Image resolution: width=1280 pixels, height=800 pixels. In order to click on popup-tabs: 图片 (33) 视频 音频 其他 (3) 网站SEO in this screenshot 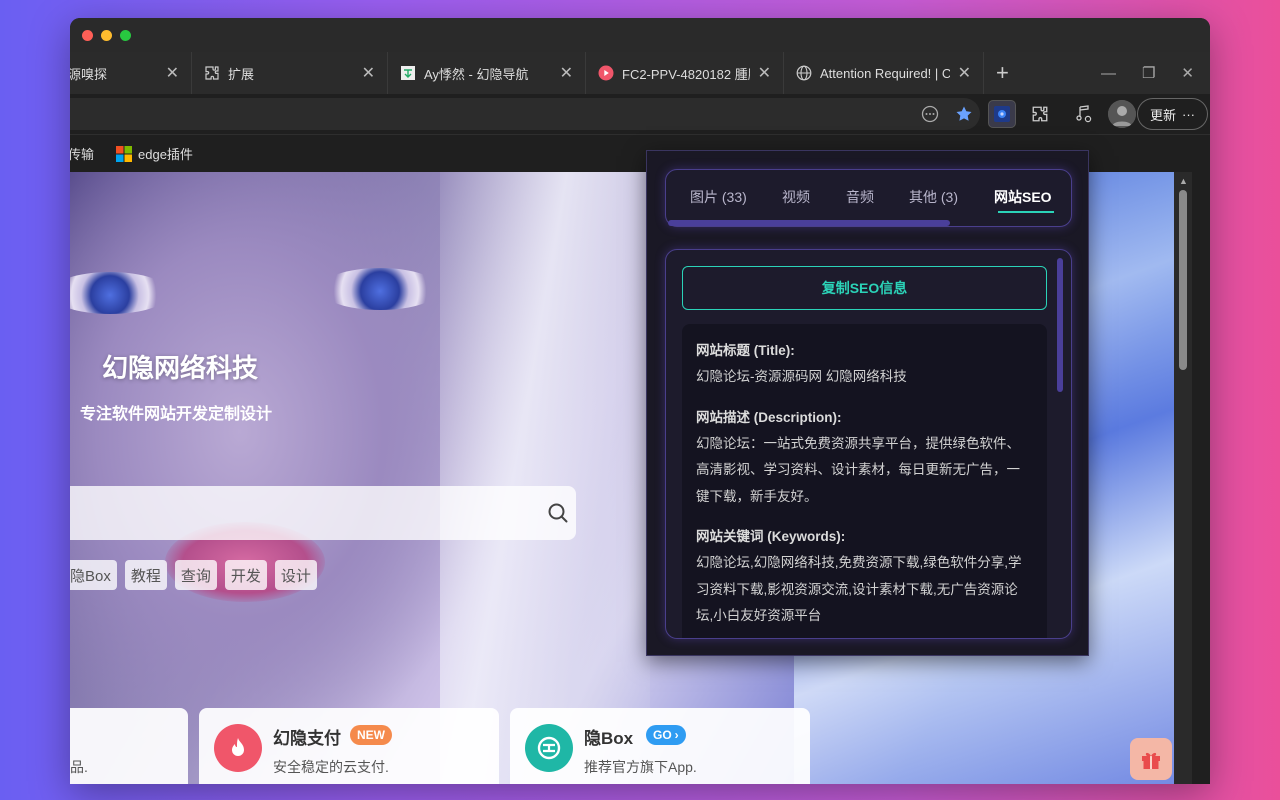, I will do `click(868, 198)`.